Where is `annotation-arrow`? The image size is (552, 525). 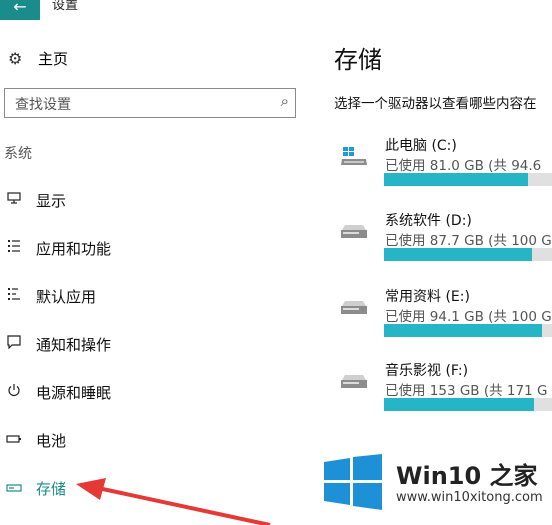 annotation-arrow is located at coordinates (173, 501).